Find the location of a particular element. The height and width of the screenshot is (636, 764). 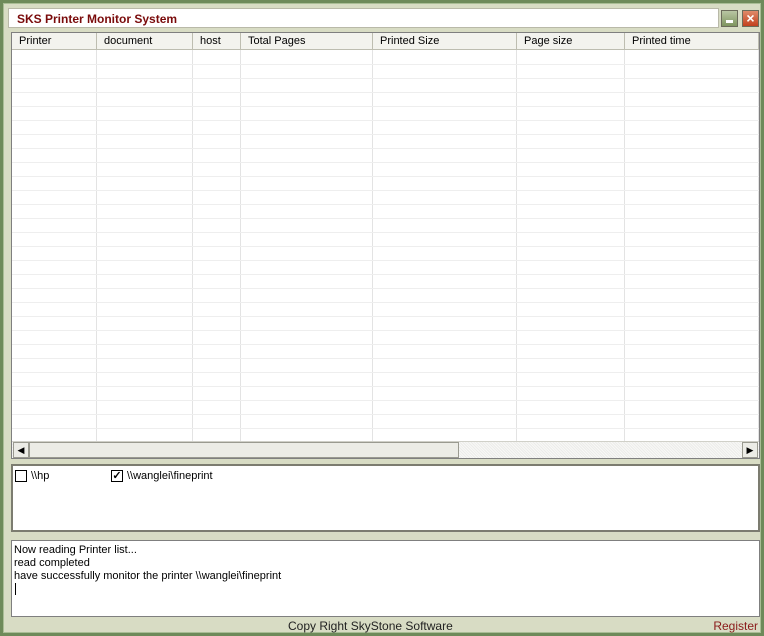

printer-list-panel: \\hp ✓ \\wanglei\fineprint is located at coordinates (385, 498).